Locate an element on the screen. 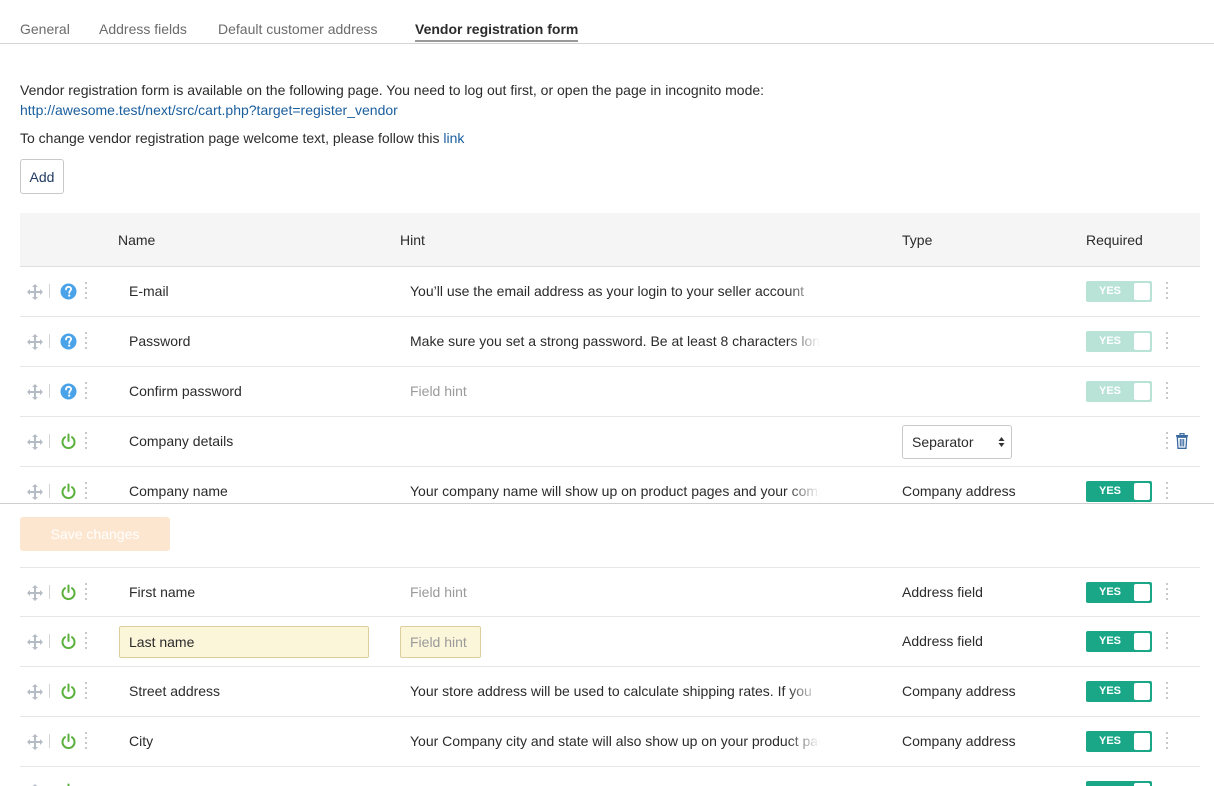  field-name: City is located at coordinates (259, 742).